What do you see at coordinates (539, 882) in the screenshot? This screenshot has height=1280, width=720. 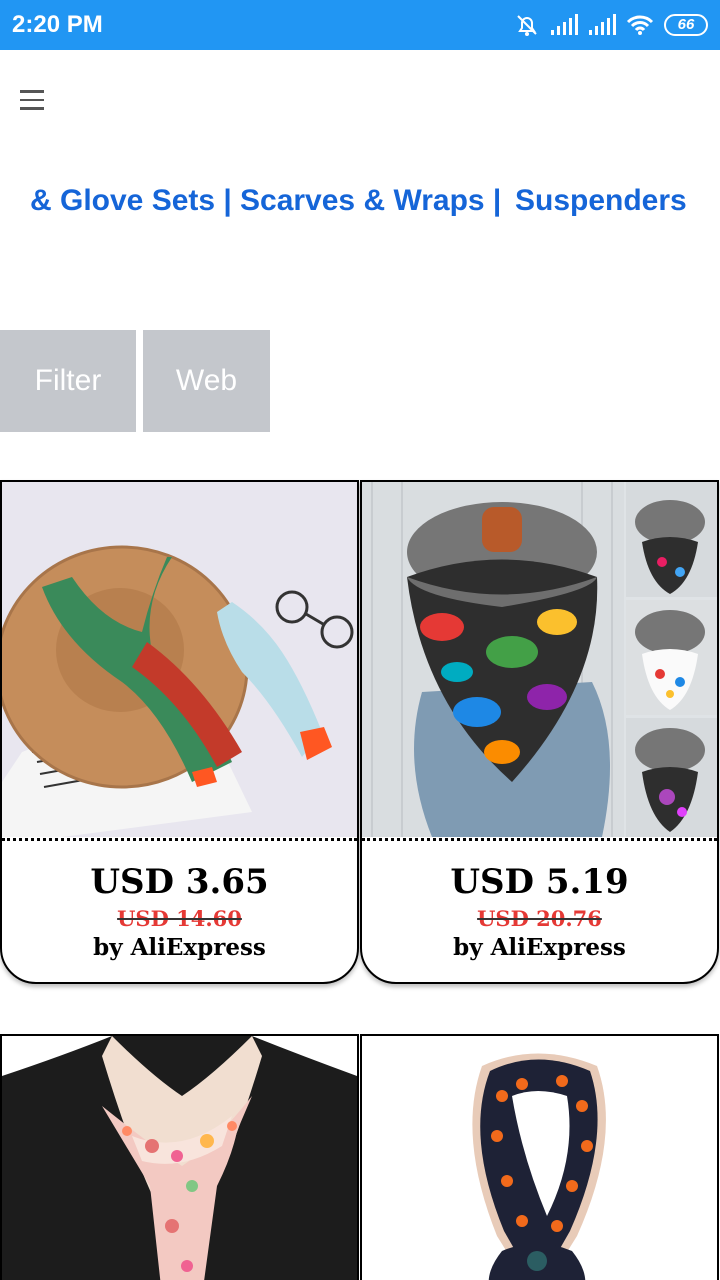 I see `product-price: USD 5.19` at bounding box center [539, 882].